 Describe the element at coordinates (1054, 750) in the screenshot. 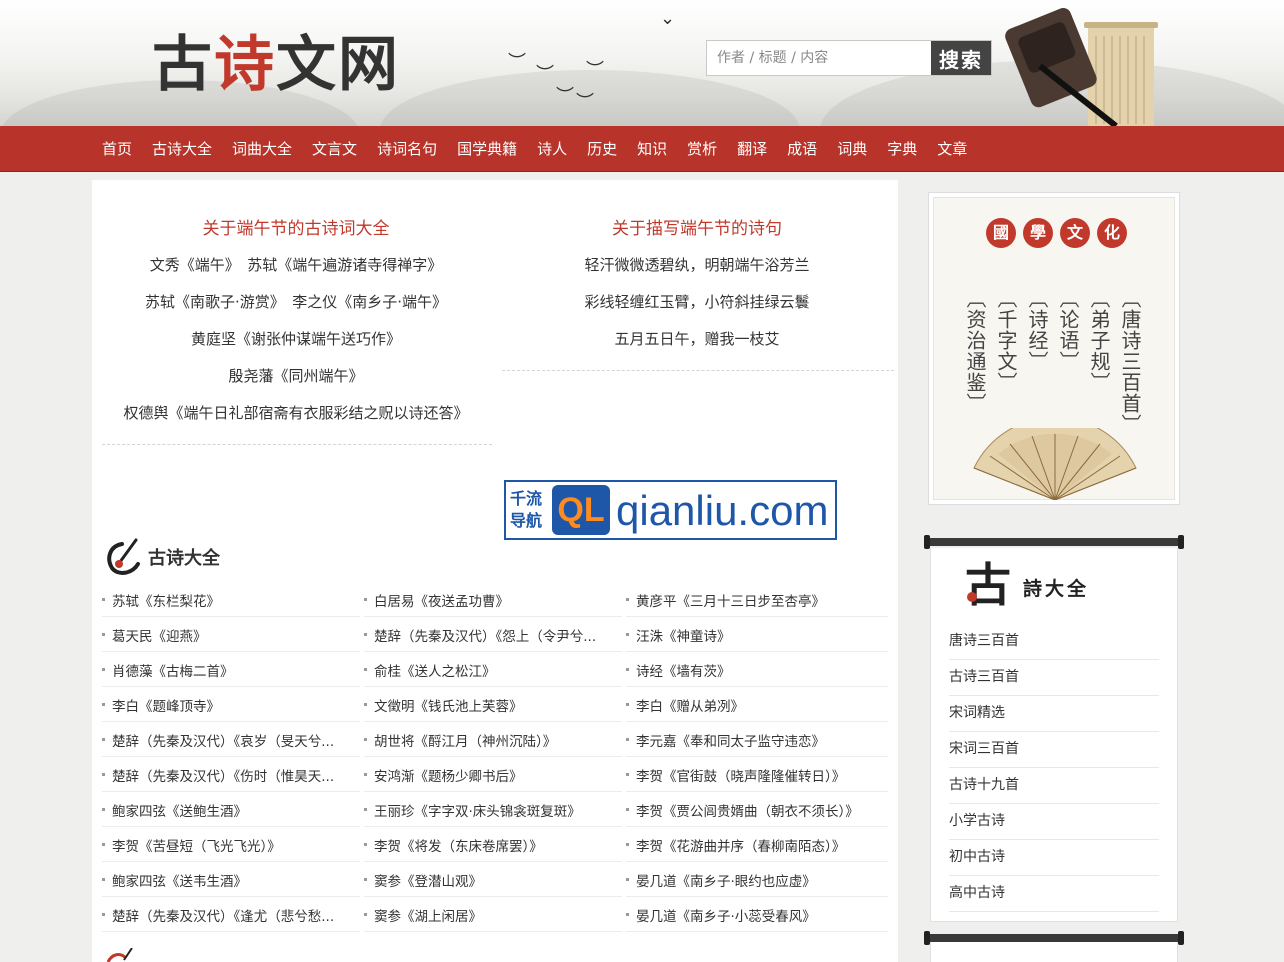

I see `shi-card-item: 宋词三百首` at that location.